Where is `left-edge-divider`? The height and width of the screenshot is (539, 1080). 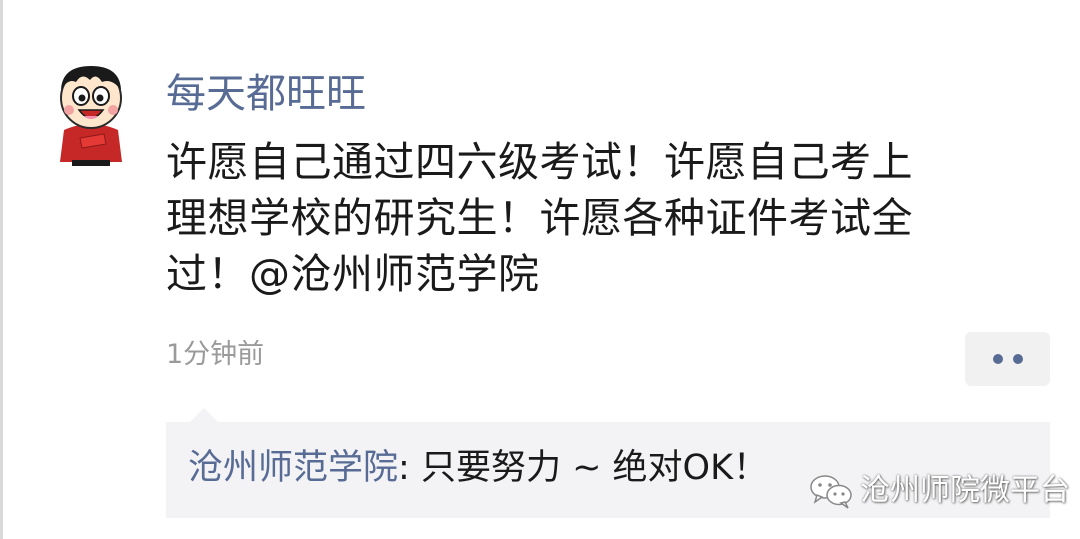 left-edge-divider is located at coordinates (1, 269).